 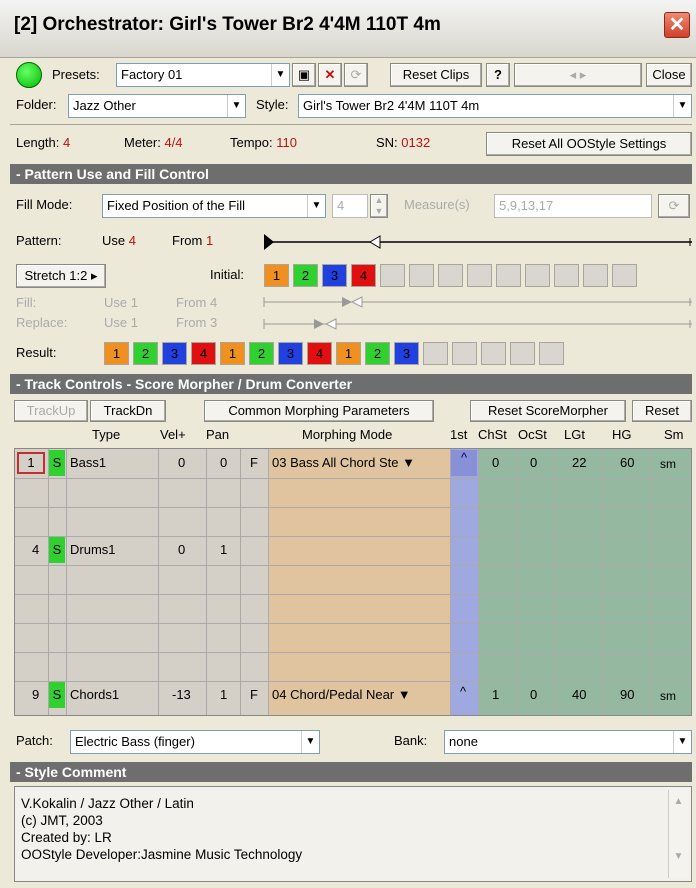 What do you see at coordinates (223, 463) in the screenshot?
I see `track-pan: 0` at bounding box center [223, 463].